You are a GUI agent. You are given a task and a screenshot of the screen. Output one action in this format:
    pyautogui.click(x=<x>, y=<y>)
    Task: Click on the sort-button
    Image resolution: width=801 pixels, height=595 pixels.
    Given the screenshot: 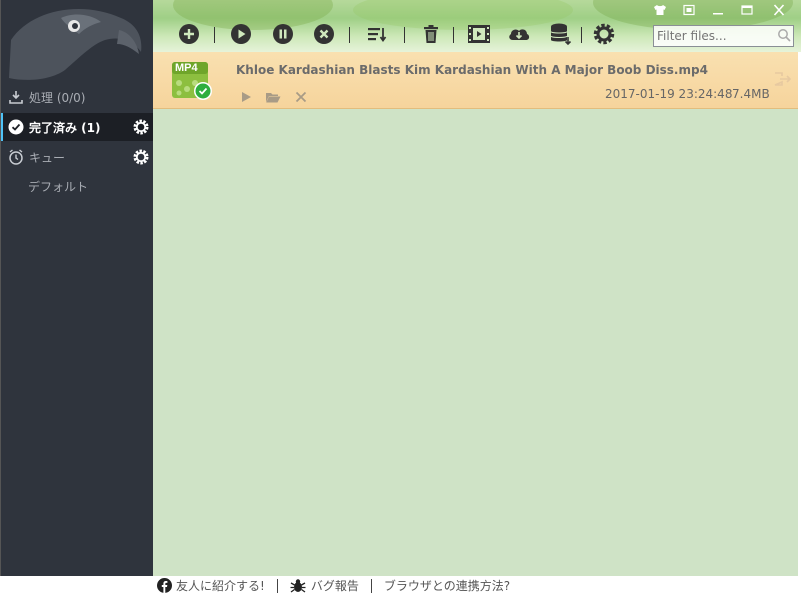 What is the action you would take?
    pyautogui.click(x=377, y=34)
    